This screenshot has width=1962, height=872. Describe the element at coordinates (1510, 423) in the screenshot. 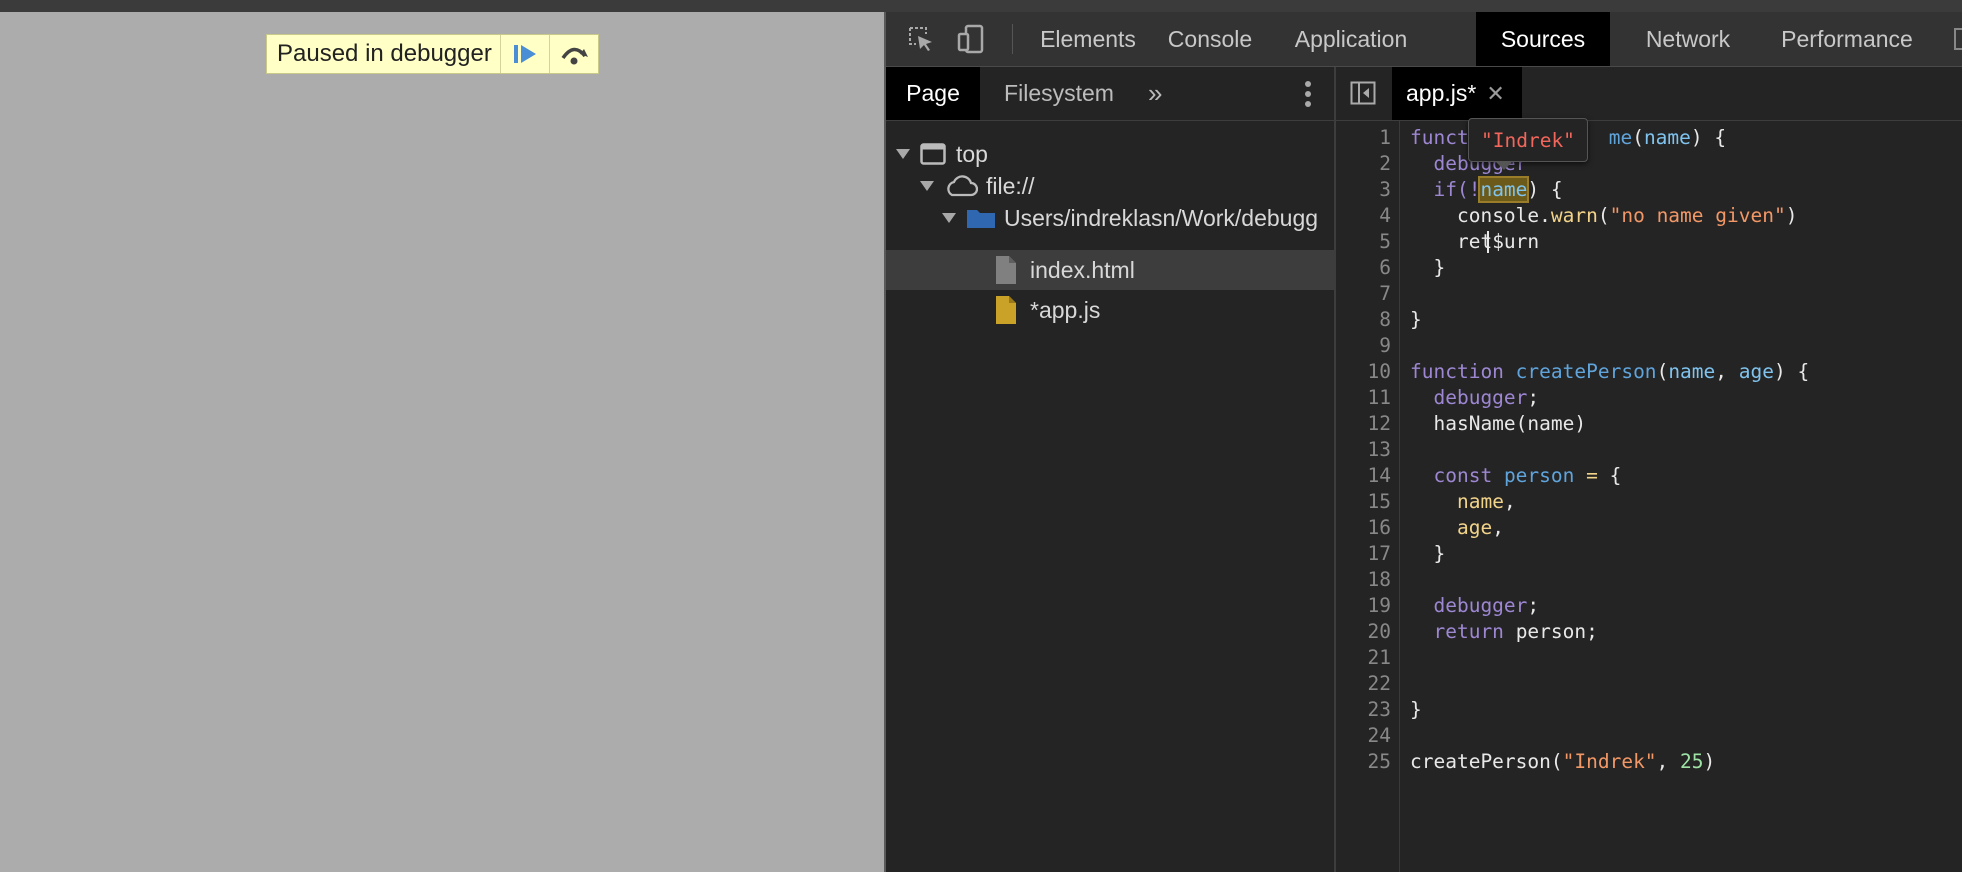

I see `code-line: hasName(name)` at that location.